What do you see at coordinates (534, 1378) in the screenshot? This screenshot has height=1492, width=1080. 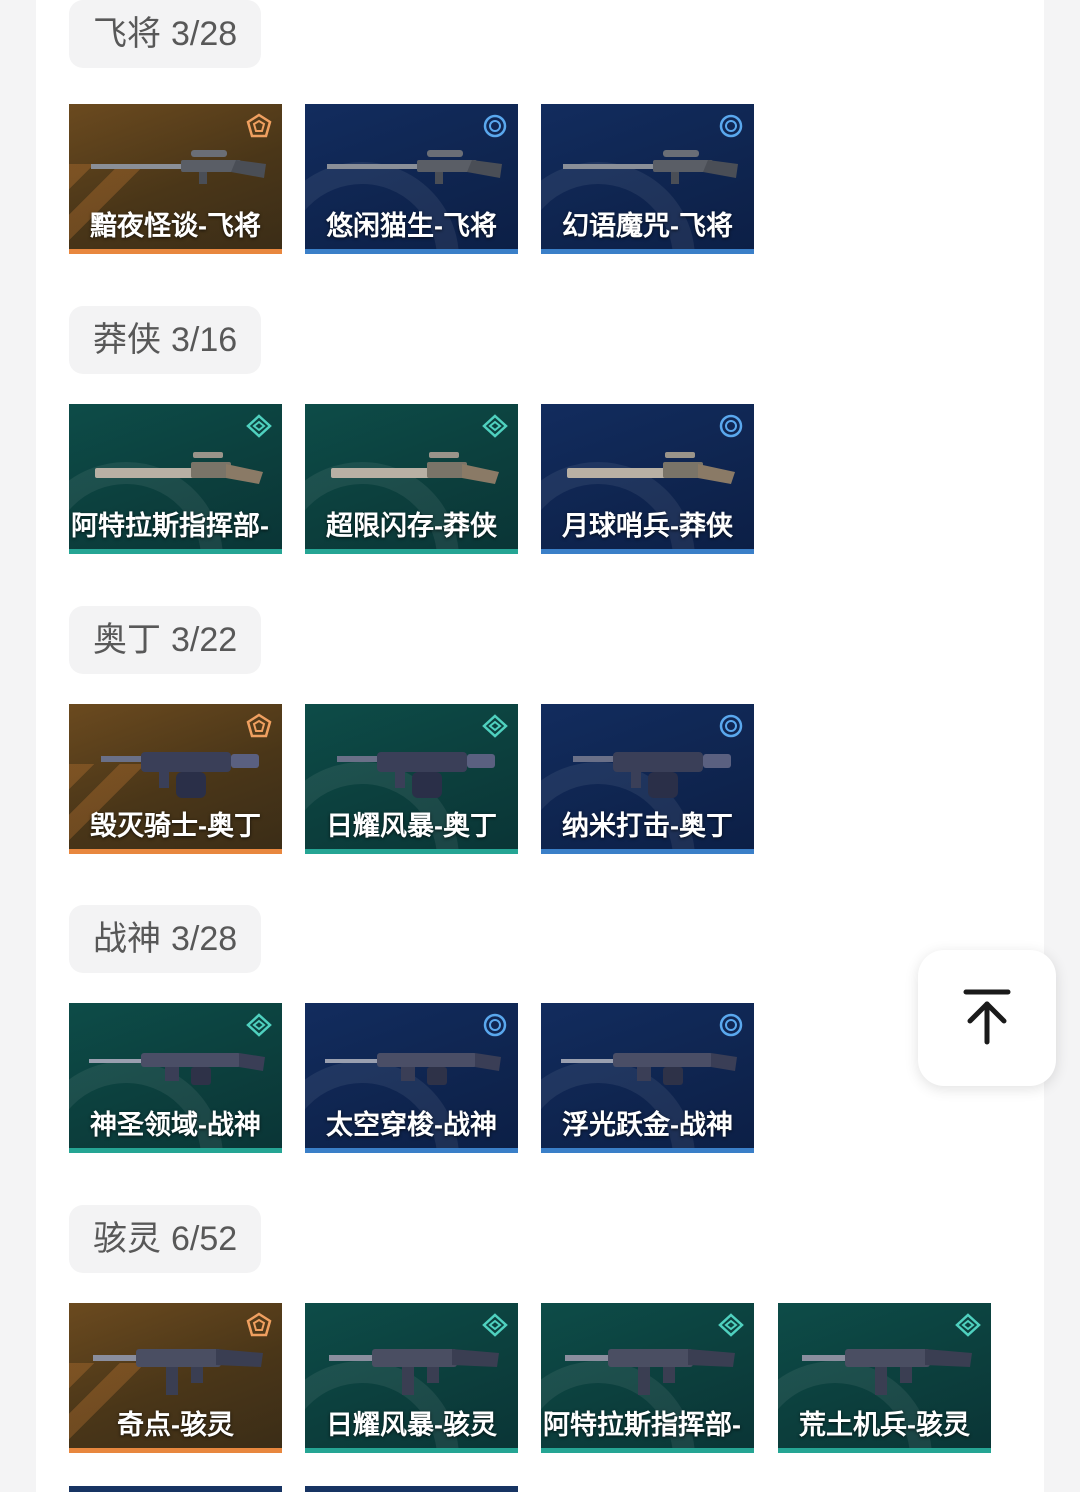 I see `skin-grid: 奇点-骇灵 日耀风暴-骇灵 阿特拉斯指挥部- 荒土机兵-骇灵` at bounding box center [534, 1378].